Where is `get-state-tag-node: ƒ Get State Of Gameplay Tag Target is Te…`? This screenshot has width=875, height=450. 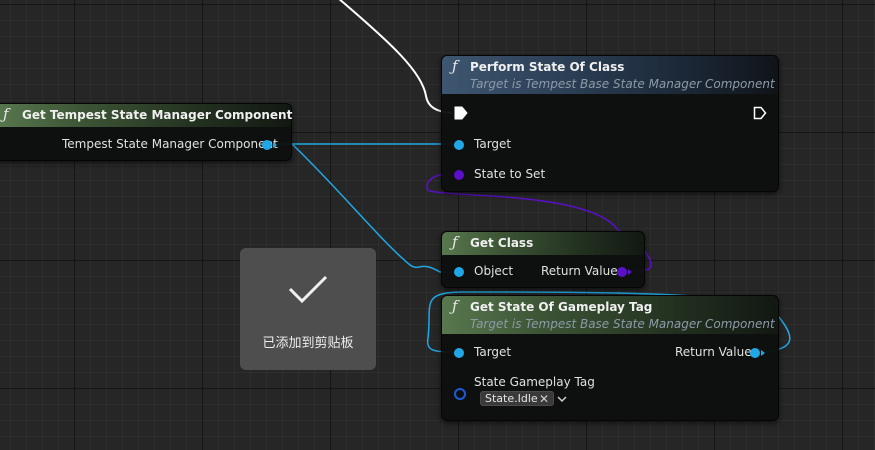
get-state-tag-node: ƒ Get State Of Gameplay Tag Target is Te… is located at coordinates (610, 358).